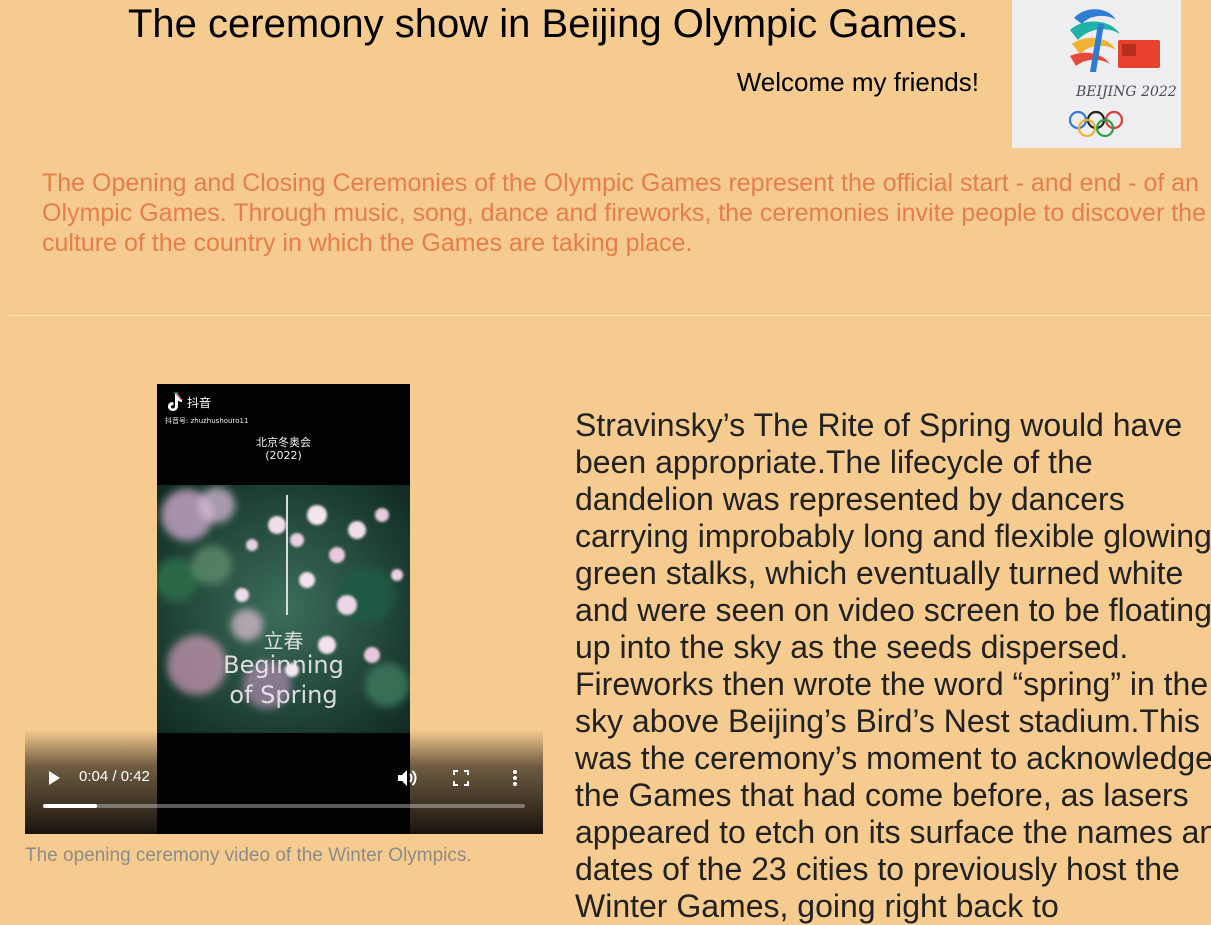  Describe the element at coordinates (609, 315) in the screenshot. I see `section-divider` at that location.